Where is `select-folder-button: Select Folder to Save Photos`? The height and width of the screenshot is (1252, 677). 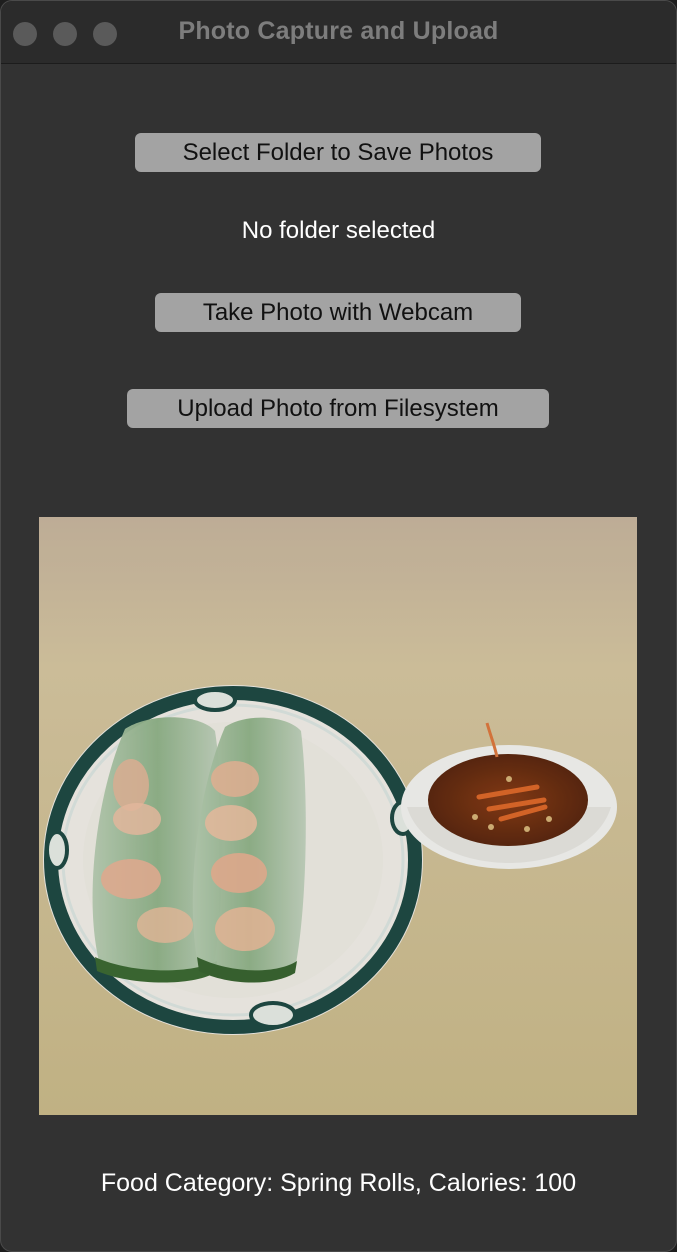
select-folder-button: Select Folder to Save Photos is located at coordinates (338, 152).